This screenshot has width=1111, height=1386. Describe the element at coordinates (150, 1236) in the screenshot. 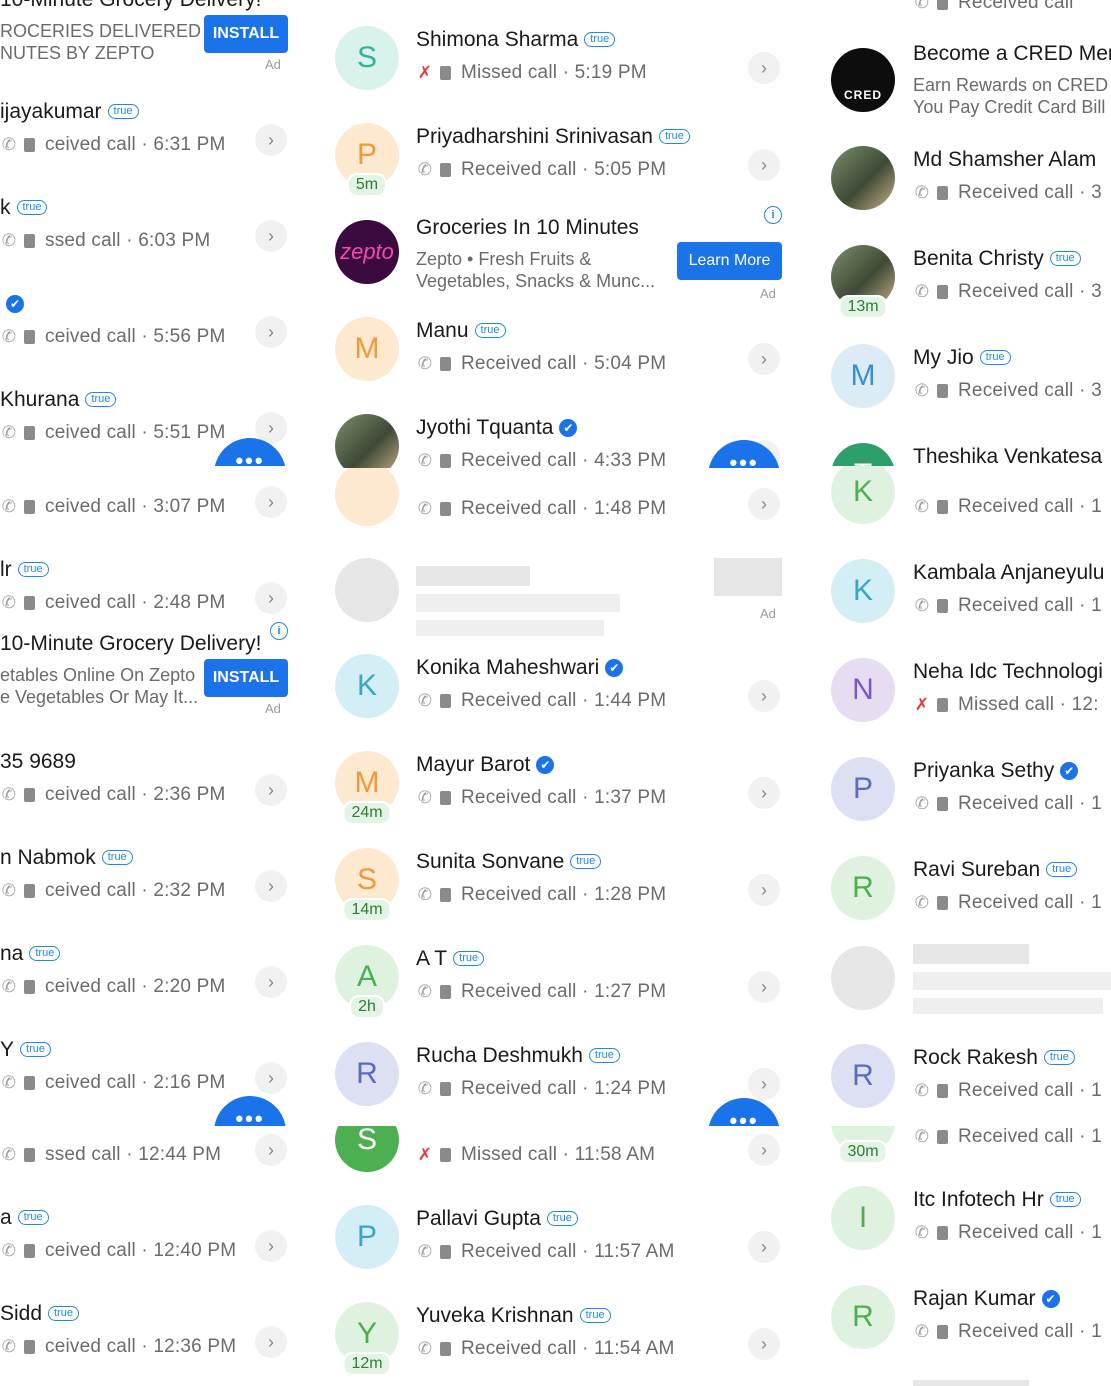

I see `call-row: a true ✆ ceived call · 12:40 PM ›` at that location.